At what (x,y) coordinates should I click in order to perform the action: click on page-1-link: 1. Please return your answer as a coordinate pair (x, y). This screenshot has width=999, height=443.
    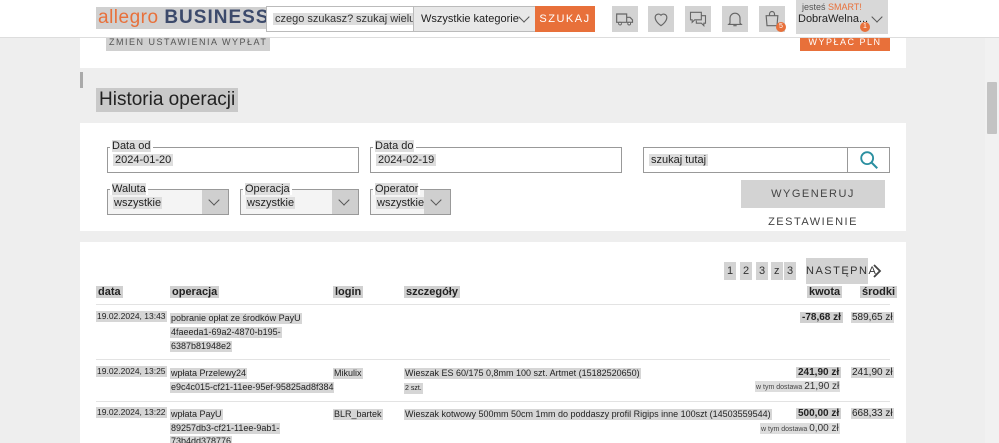
    Looking at the image, I should click on (730, 271).